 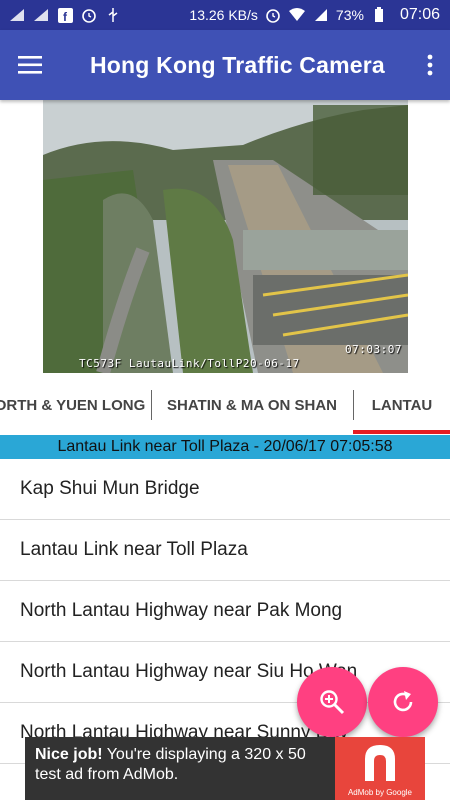 What do you see at coordinates (225, 489) in the screenshot?
I see `list-item: Kap Shui Mun Bridge` at bounding box center [225, 489].